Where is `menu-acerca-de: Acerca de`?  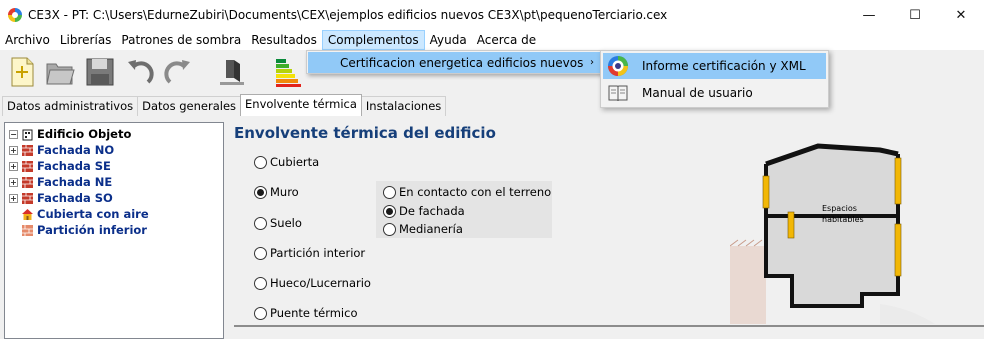 menu-acerca-de: Acerca de is located at coordinates (506, 40).